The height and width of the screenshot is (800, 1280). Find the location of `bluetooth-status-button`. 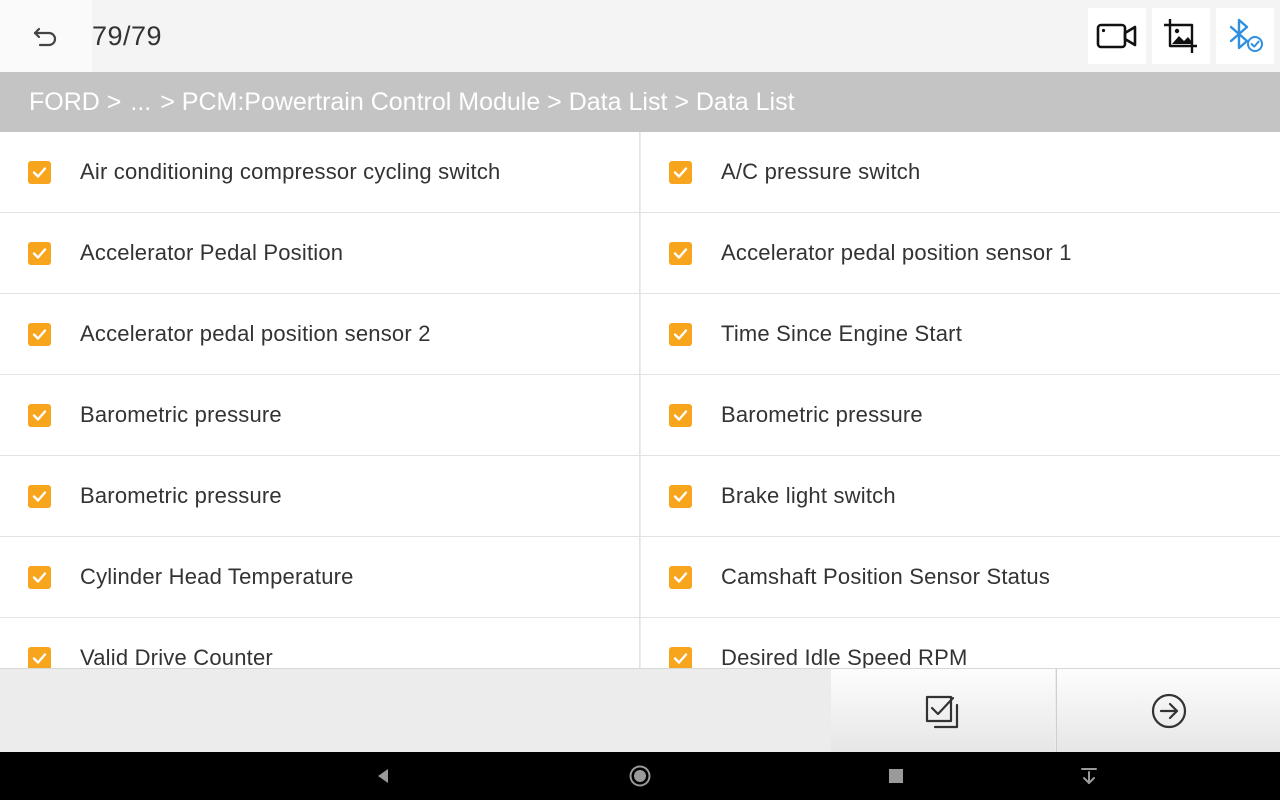

bluetooth-status-button is located at coordinates (1245, 36).